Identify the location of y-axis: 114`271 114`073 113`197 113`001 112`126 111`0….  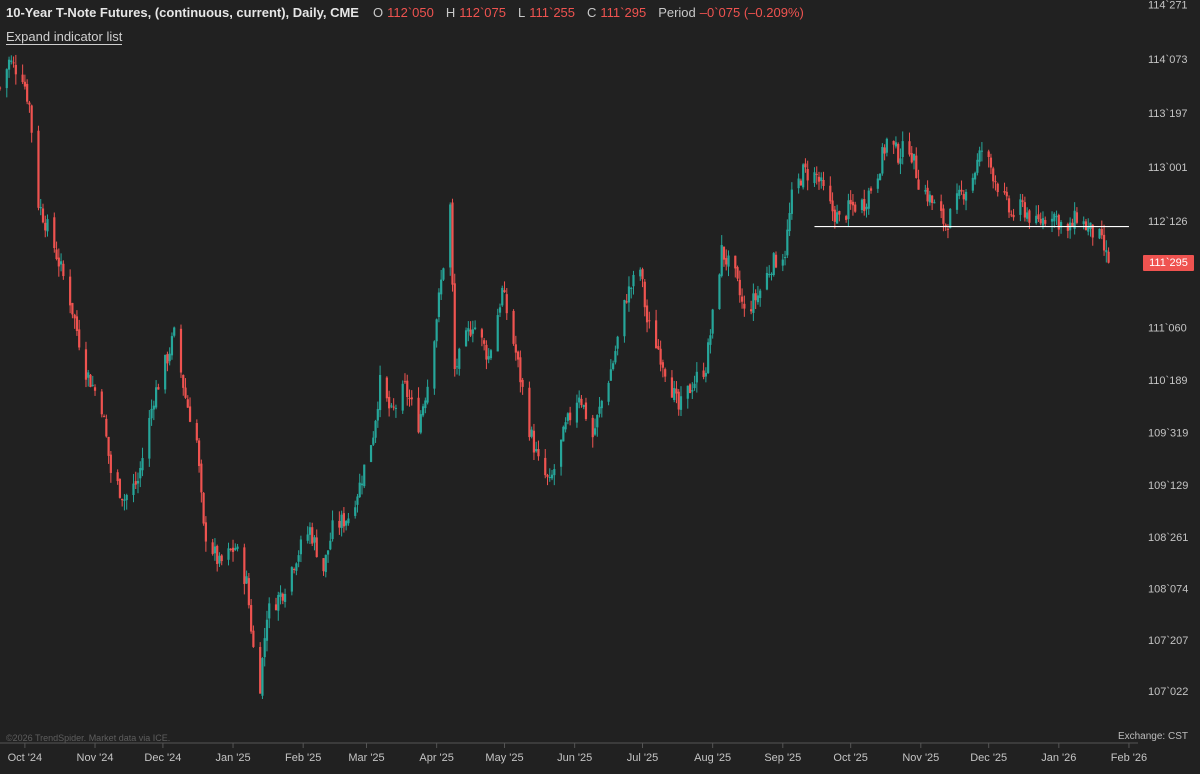
(1168, 349).